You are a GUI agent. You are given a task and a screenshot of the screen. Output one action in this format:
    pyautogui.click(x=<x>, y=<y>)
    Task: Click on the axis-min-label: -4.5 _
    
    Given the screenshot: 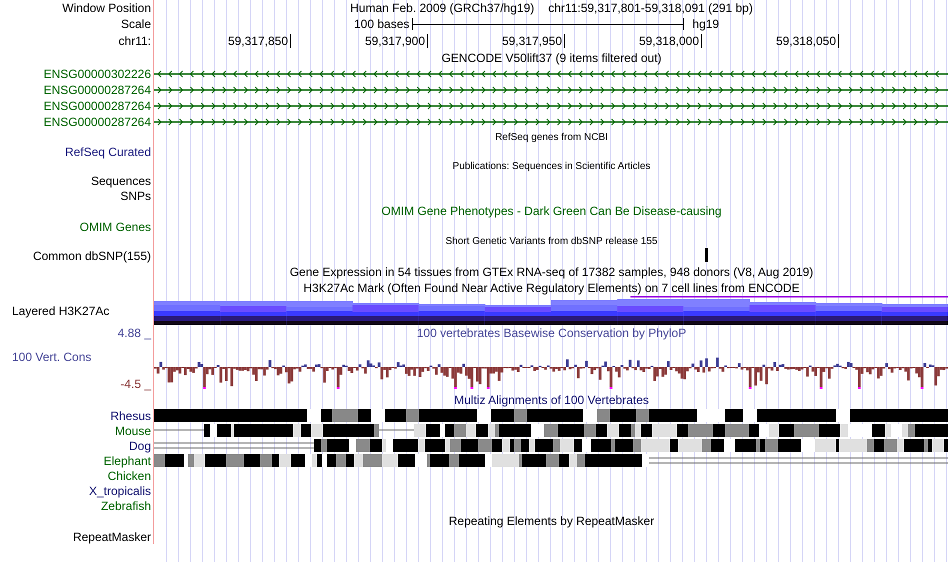 What is the action you would take?
    pyautogui.click(x=135, y=384)
    